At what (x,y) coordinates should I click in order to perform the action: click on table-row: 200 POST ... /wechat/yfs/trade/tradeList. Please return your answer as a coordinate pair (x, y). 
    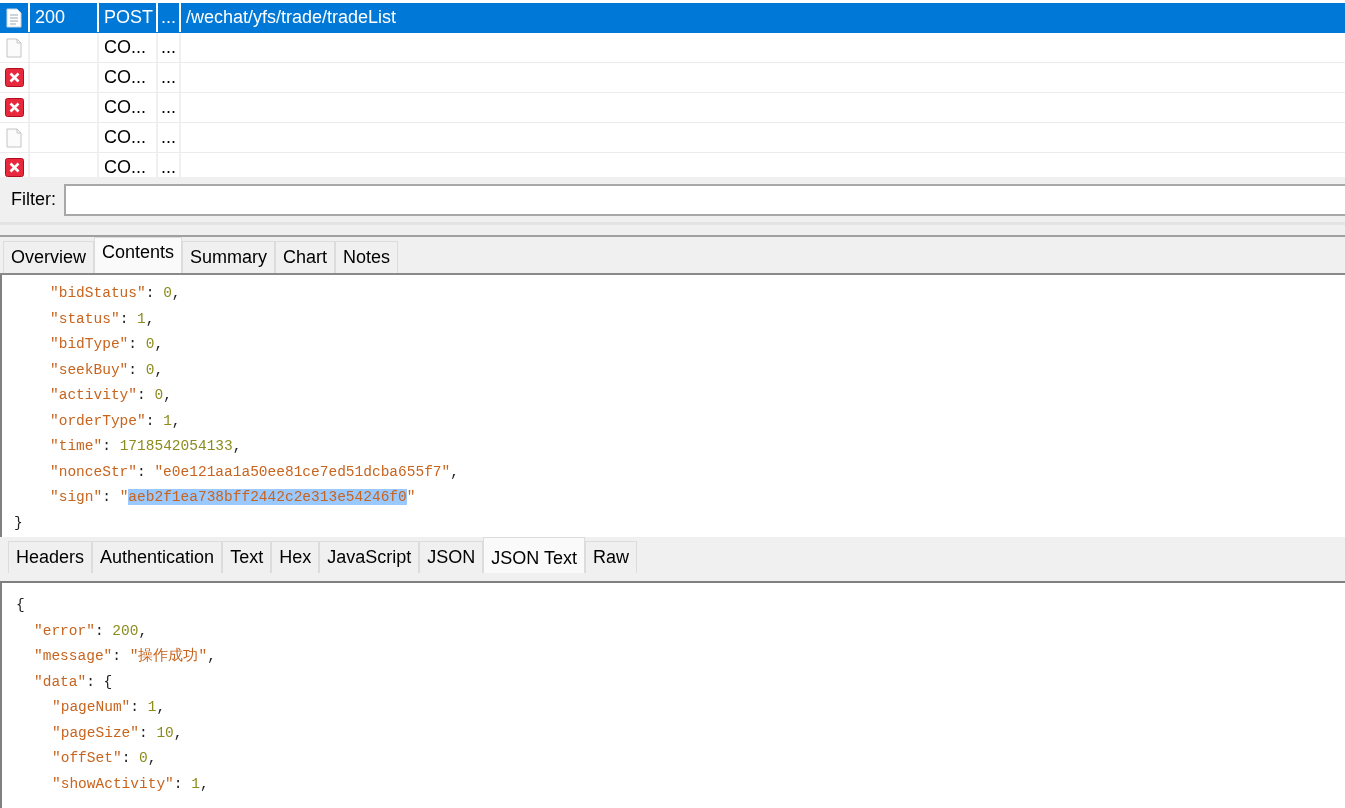
    Looking at the image, I should click on (672, 18).